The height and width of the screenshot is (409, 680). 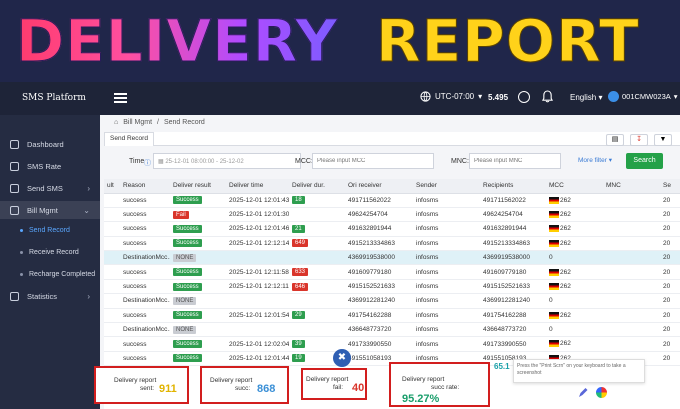 I want to click on table-cell-ori: 491711562022, so click(x=379, y=200).